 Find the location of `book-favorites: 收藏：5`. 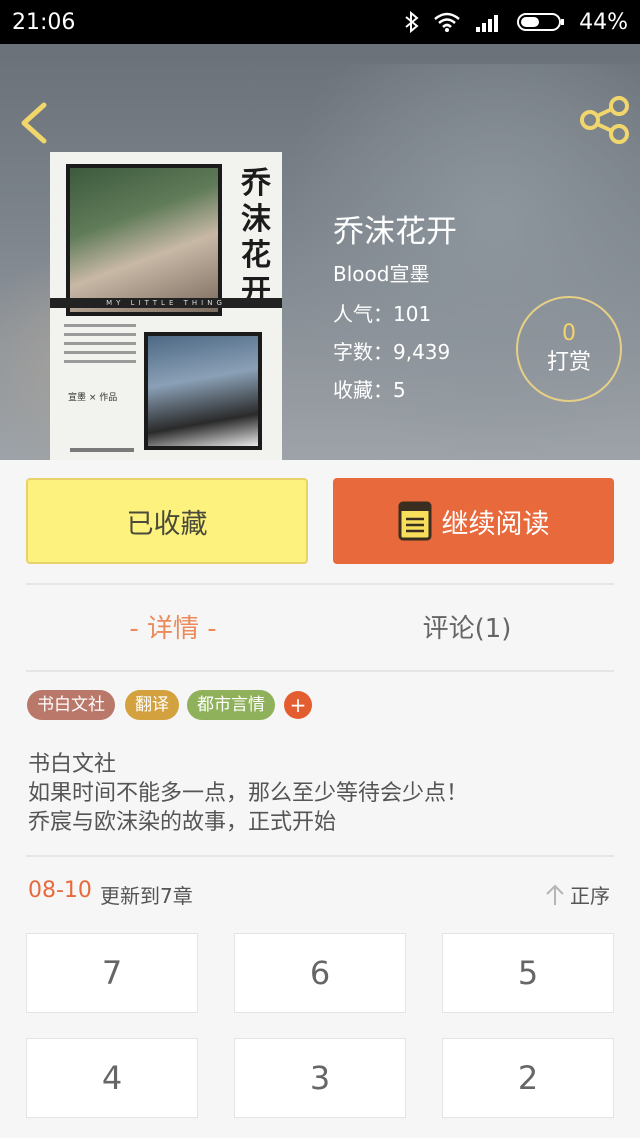

book-favorites: 收藏：5 is located at coordinates (369, 390).